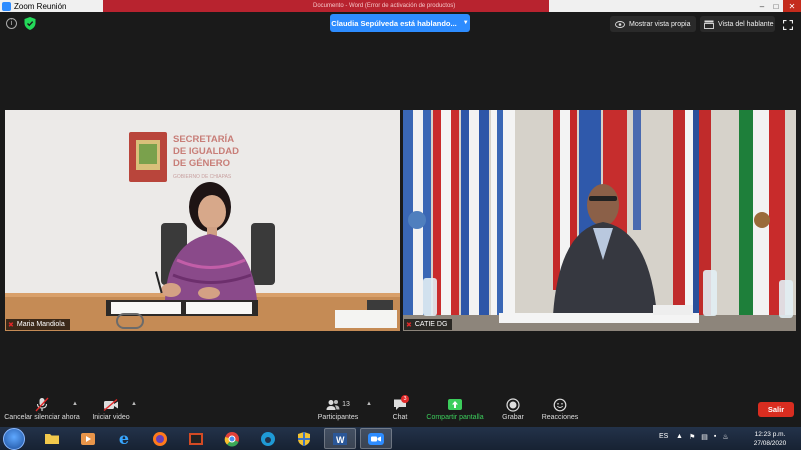 The height and width of the screenshot is (450, 801). I want to click on svg-text: W, so click(340, 440).